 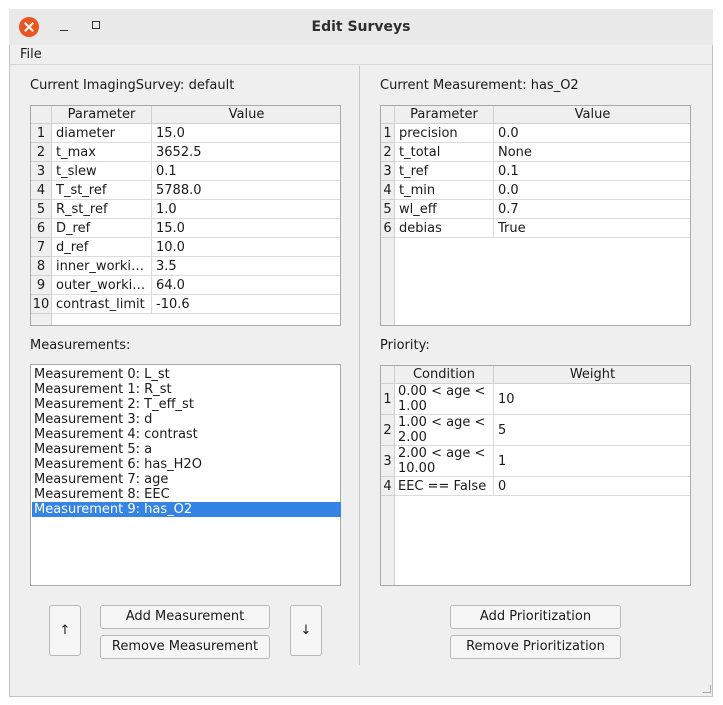 What do you see at coordinates (444, 133) in the screenshot?
I see `parameter-cell: precision` at bounding box center [444, 133].